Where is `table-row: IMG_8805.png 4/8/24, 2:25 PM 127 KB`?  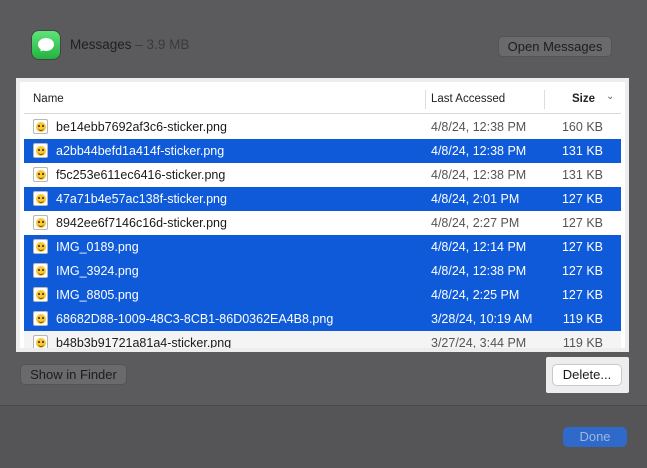 table-row: IMG_8805.png 4/8/24, 2:25 PM 127 KB is located at coordinates (322, 295).